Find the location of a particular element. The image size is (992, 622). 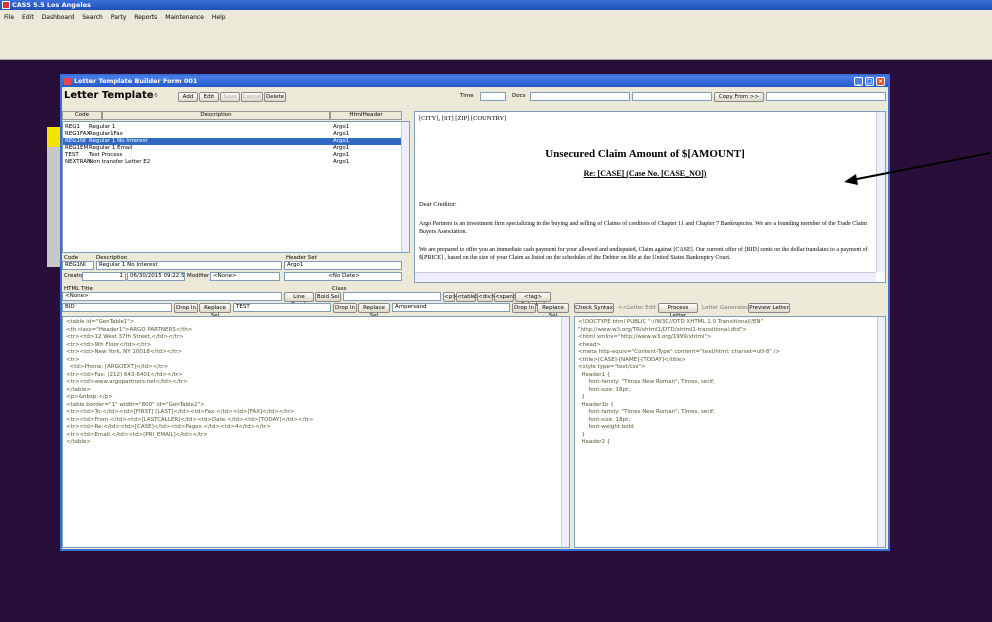

tag-span-button: <span> is located at coordinates (505, 297).